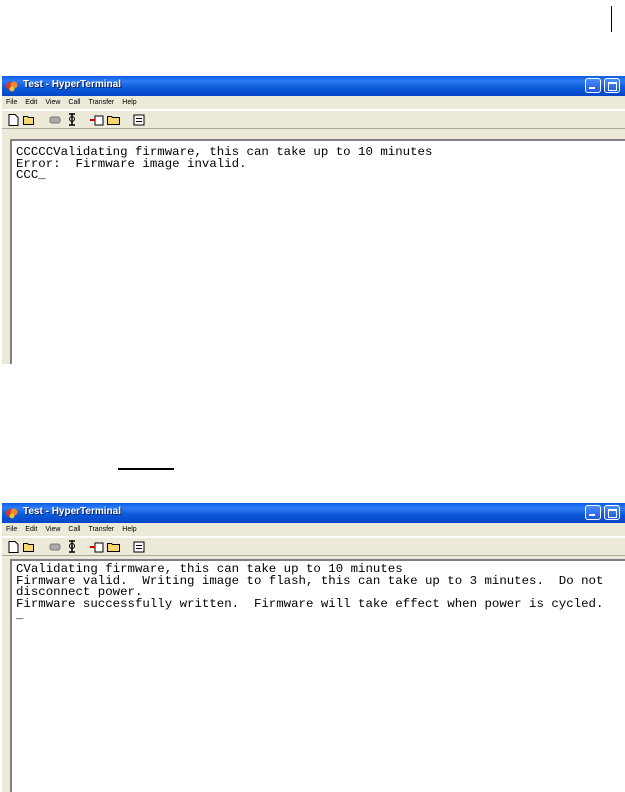  What do you see at coordinates (131, 163) in the screenshot?
I see `terminal-line: Error: Firmware image invalid.` at bounding box center [131, 163].